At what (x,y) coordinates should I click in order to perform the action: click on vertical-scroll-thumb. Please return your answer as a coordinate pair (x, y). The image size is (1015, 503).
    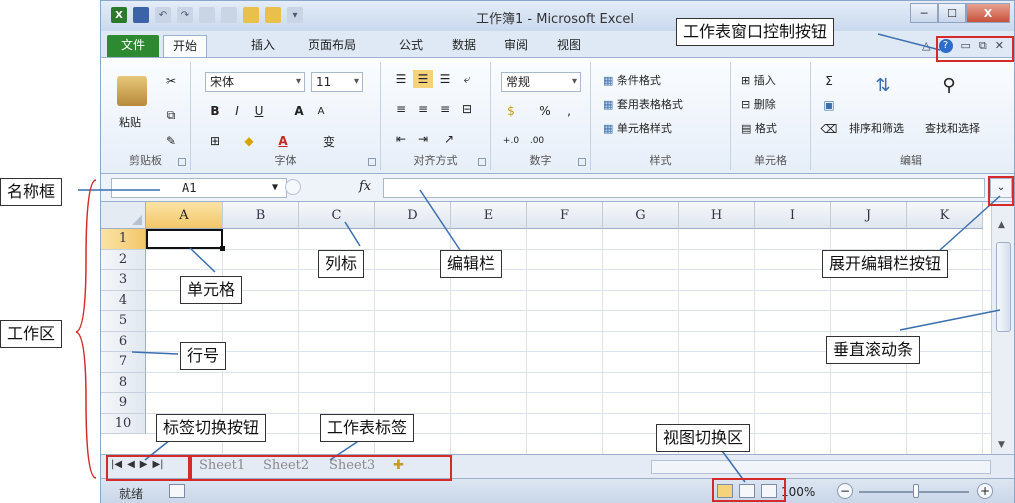
    Looking at the image, I should click on (1003, 287).